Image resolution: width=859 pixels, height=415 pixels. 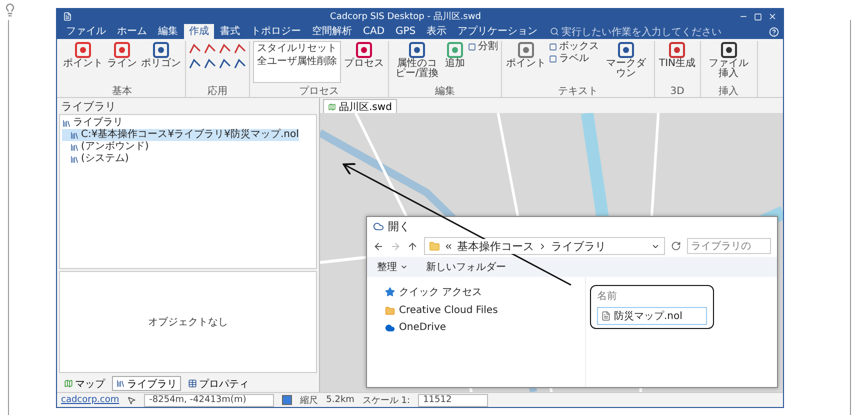 What do you see at coordinates (448, 246) in the screenshot?
I see `double-chevron-icon` at bounding box center [448, 246].